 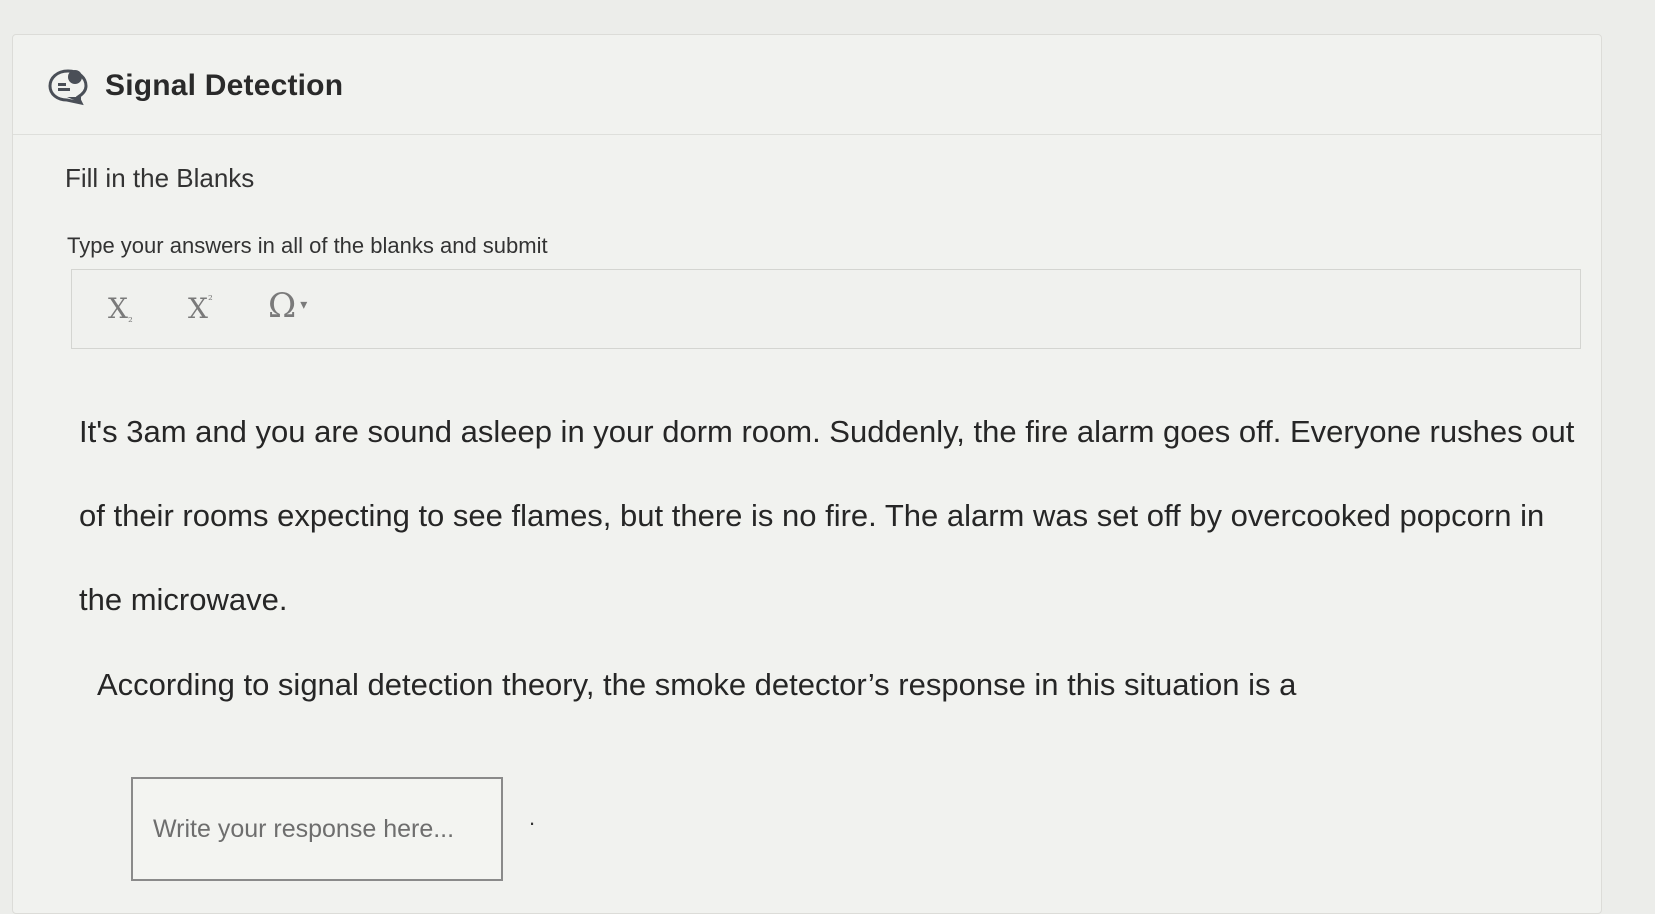 I want to click on superscript-button: X², so click(x=200, y=308).